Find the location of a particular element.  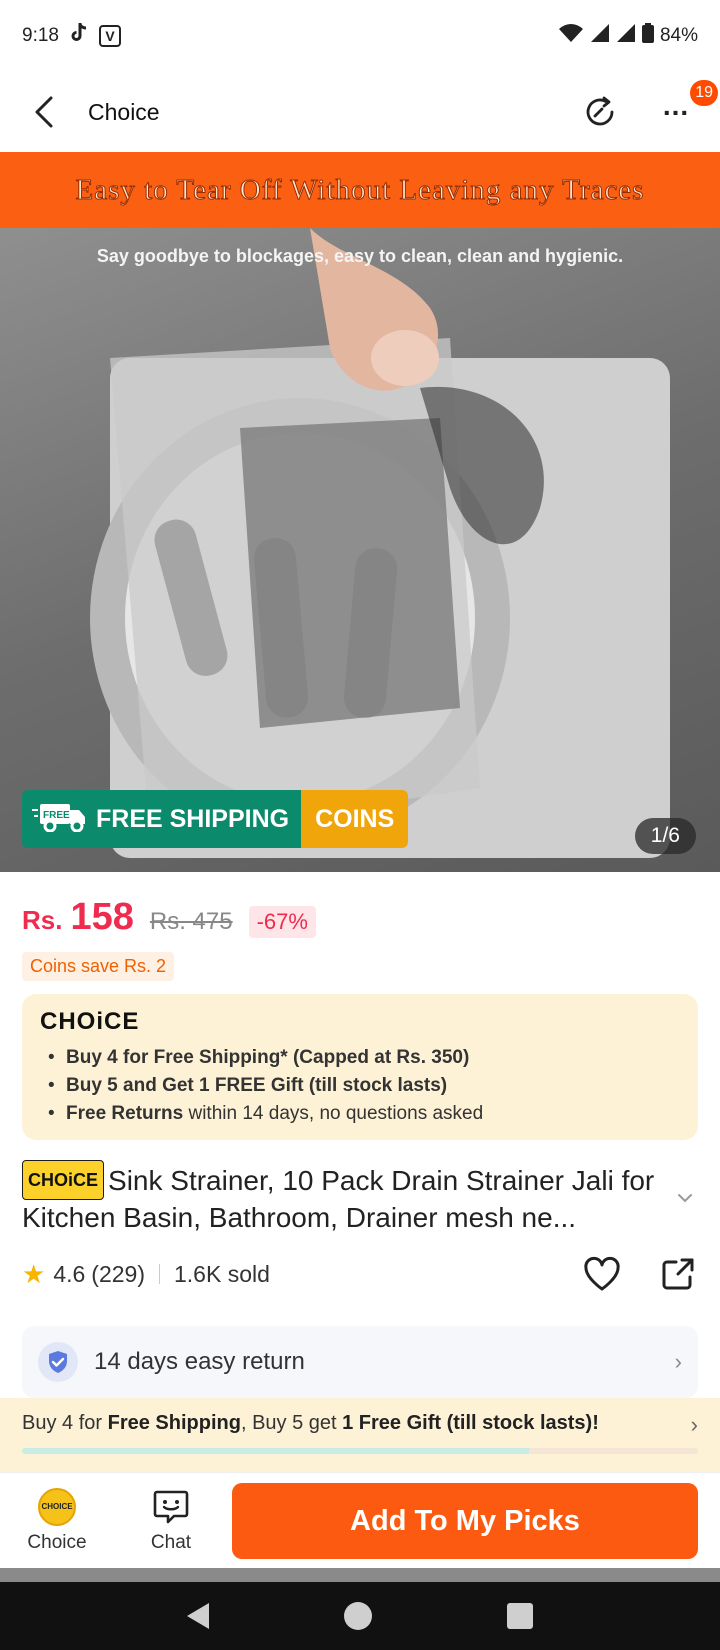

system-nav-bar is located at coordinates (360, 1616).